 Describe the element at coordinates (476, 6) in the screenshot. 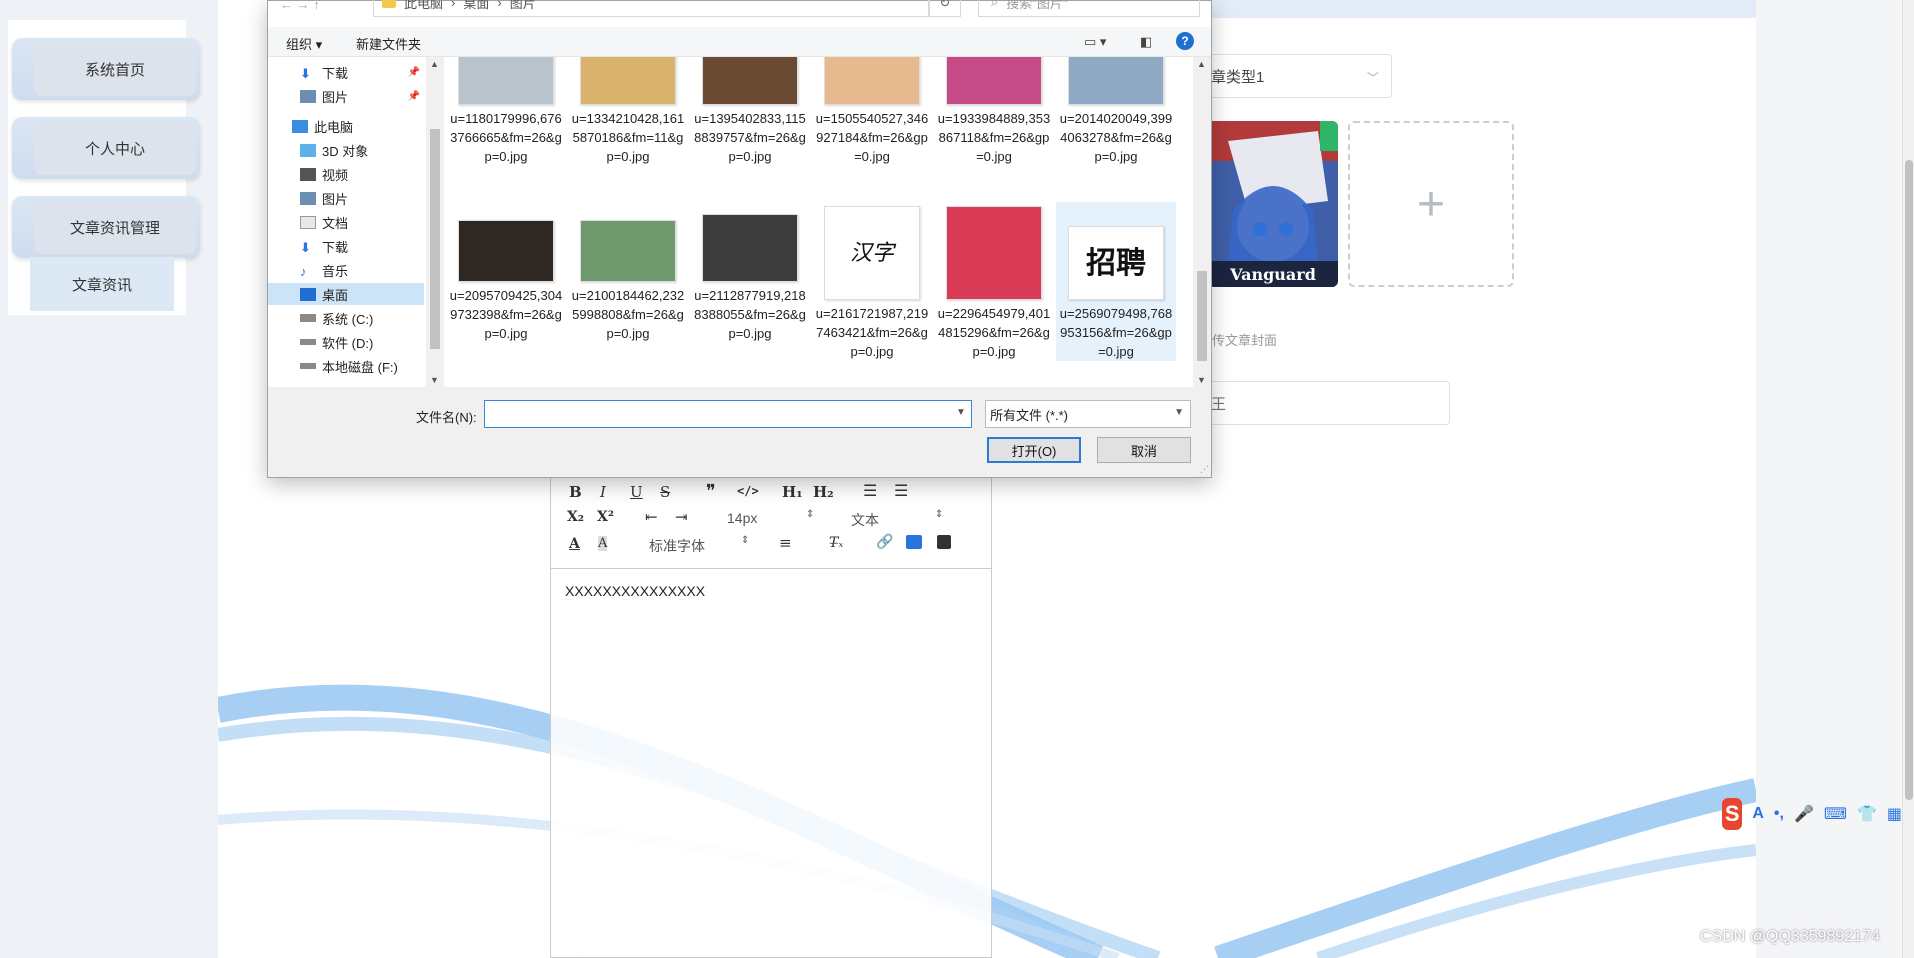

I see `breadcrumb-desktop: 桌面` at that location.